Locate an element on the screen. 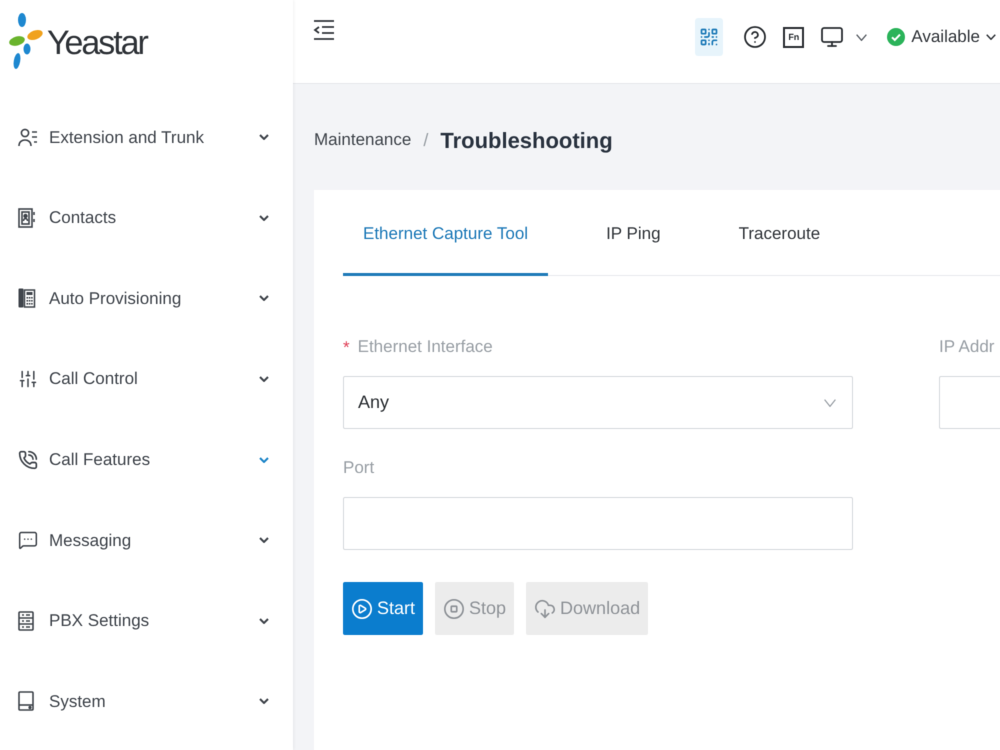 Image resolution: width=1000 pixels, height=750 pixels. select-field: Any is located at coordinates (598, 402).